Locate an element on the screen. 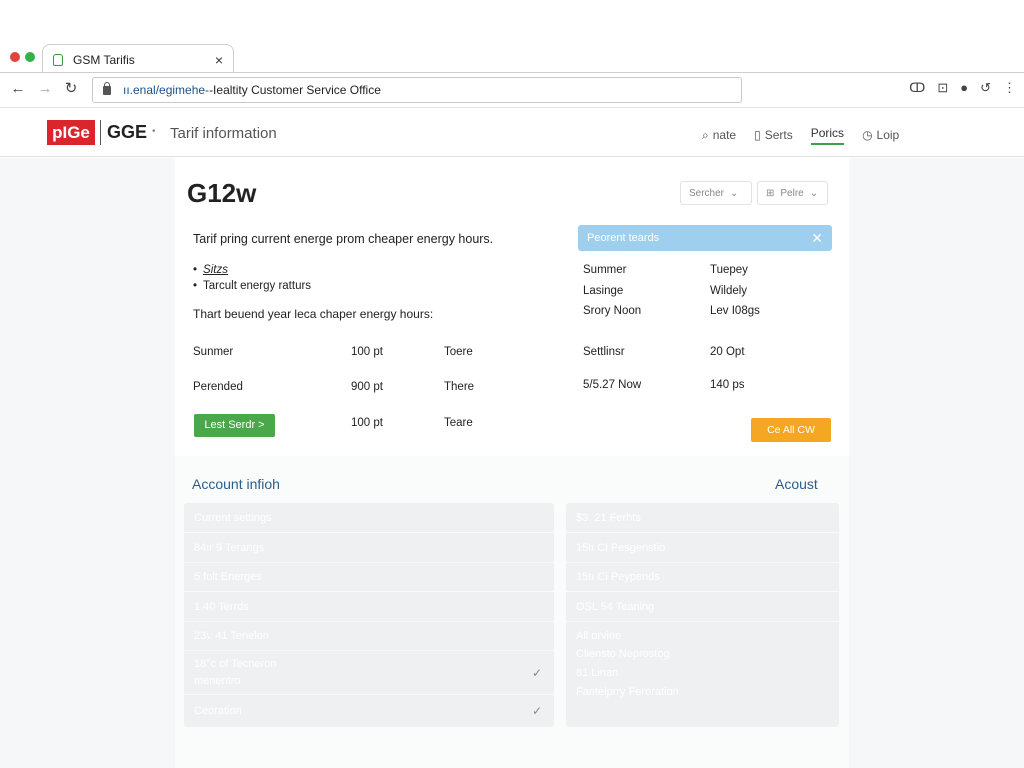 This screenshot has width=1024, height=768. url-rest: -Iealtity Customer Service Office is located at coordinates (295, 90).